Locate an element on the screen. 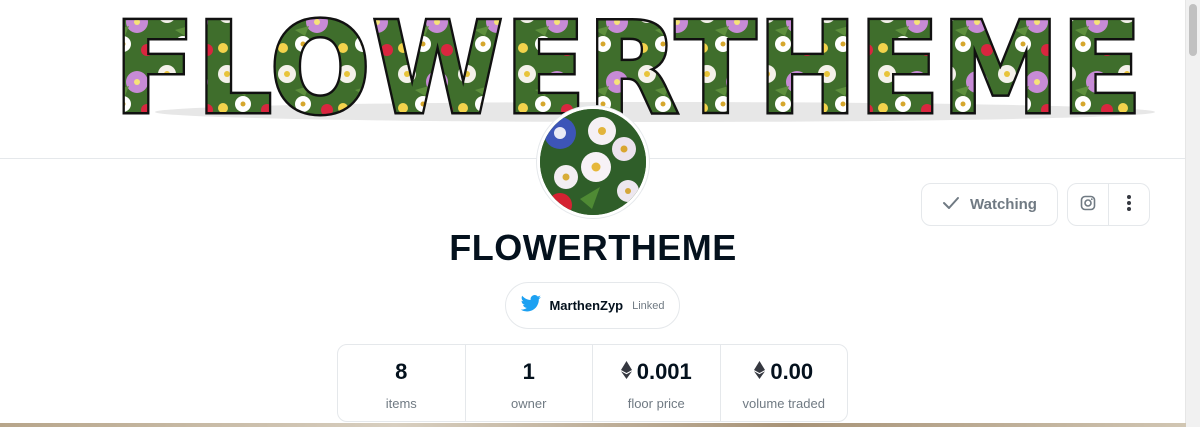 The height and width of the screenshot is (427, 1200). twitter-linked-badge: MarthenZyp Linked is located at coordinates (592, 305).